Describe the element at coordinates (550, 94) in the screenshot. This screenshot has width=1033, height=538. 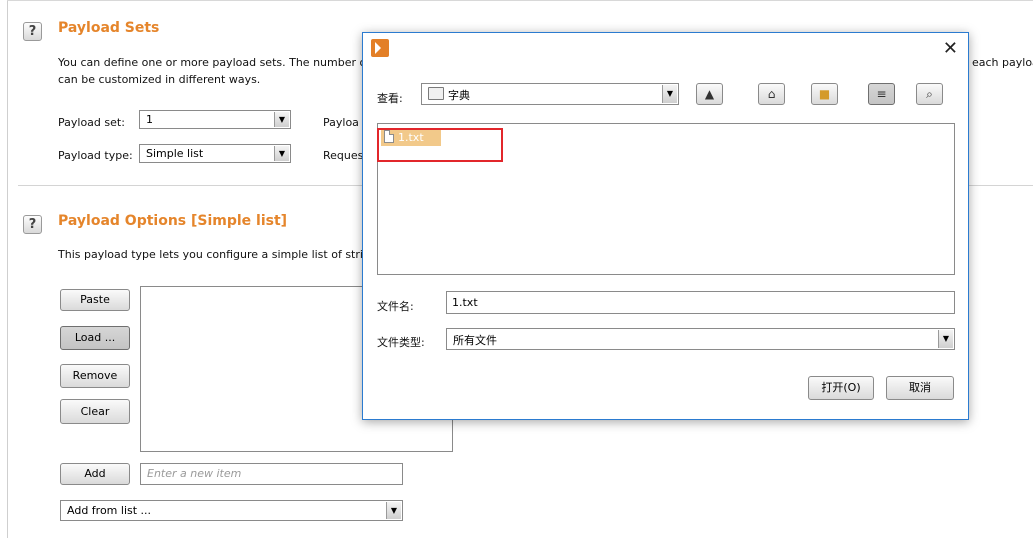
I see `look-in-select: 字典 ▼` at that location.